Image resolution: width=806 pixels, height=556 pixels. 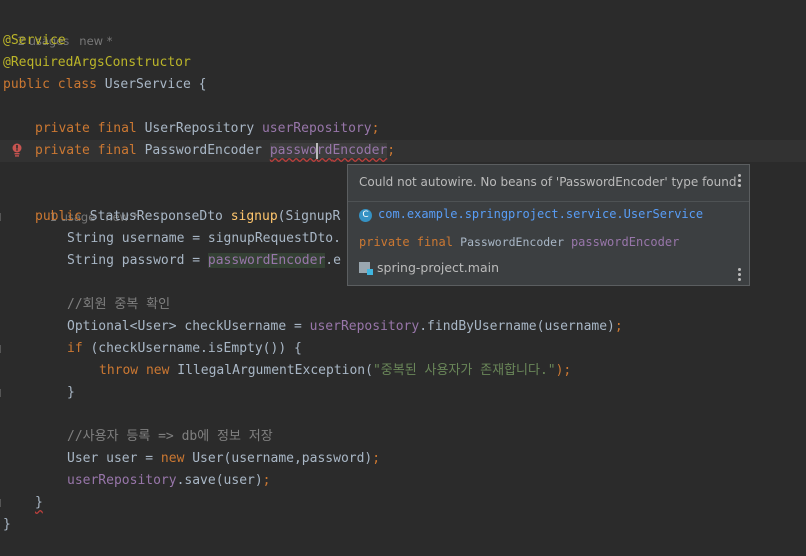 What do you see at coordinates (282, 458) in the screenshot?
I see `statement: User(username,password)` at bounding box center [282, 458].